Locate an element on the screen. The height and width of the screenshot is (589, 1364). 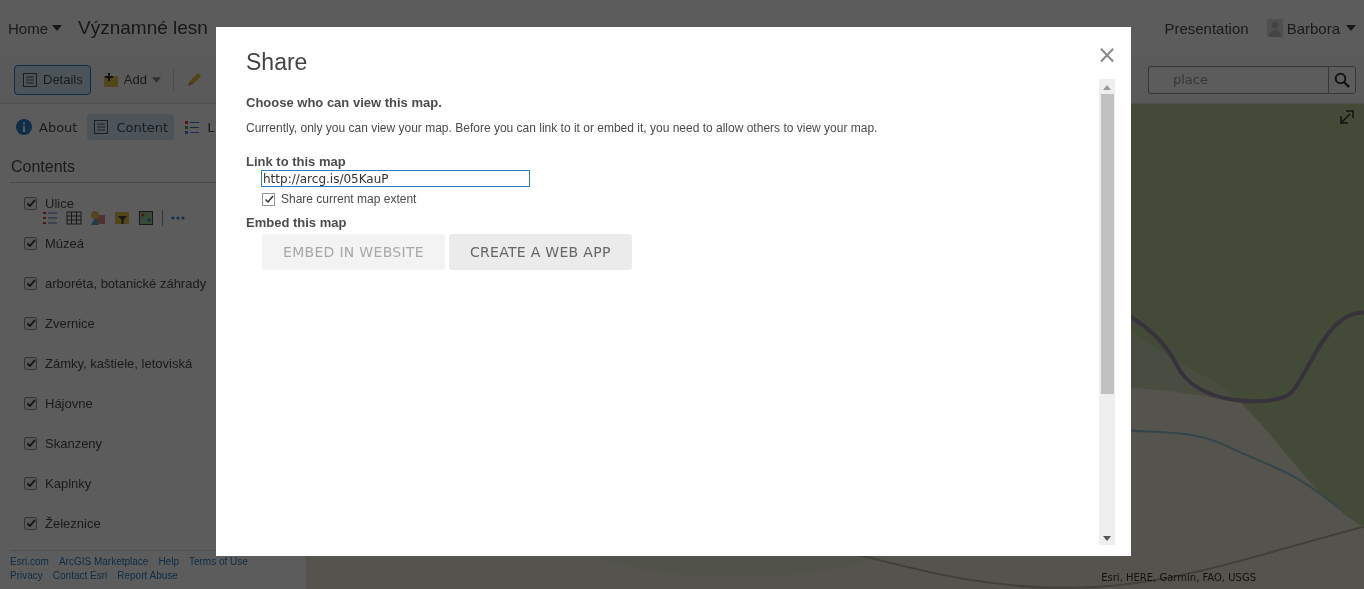
sidebar-tab: About is located at coordinates (47, 127).